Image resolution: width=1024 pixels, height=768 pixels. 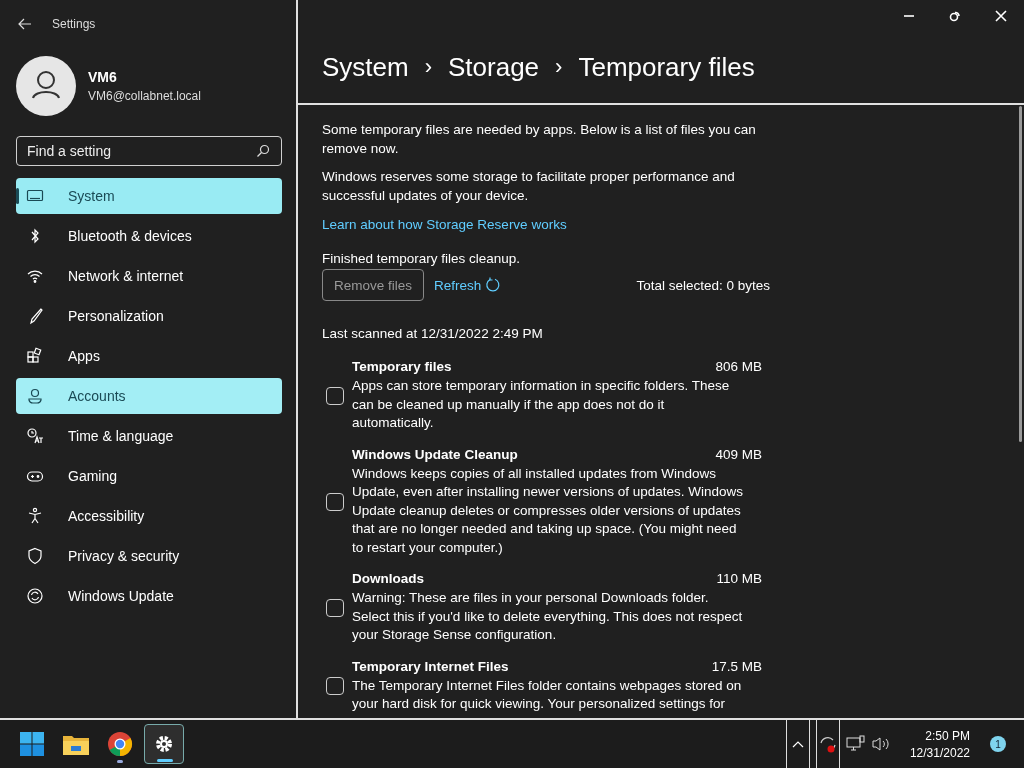 I want to click on network-icon, so click(x=855, y=744).